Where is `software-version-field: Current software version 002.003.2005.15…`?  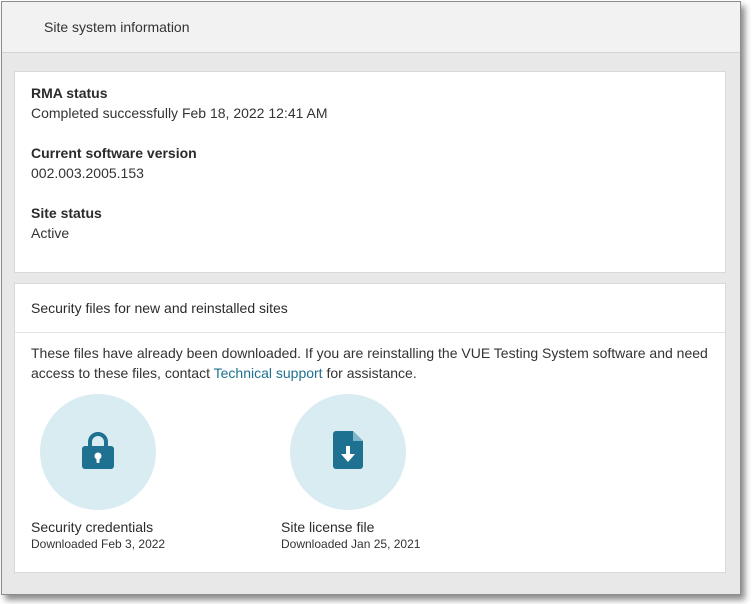
software-version-field: Current software version 002.003.2005.15… is located at coordinates (114, 163).